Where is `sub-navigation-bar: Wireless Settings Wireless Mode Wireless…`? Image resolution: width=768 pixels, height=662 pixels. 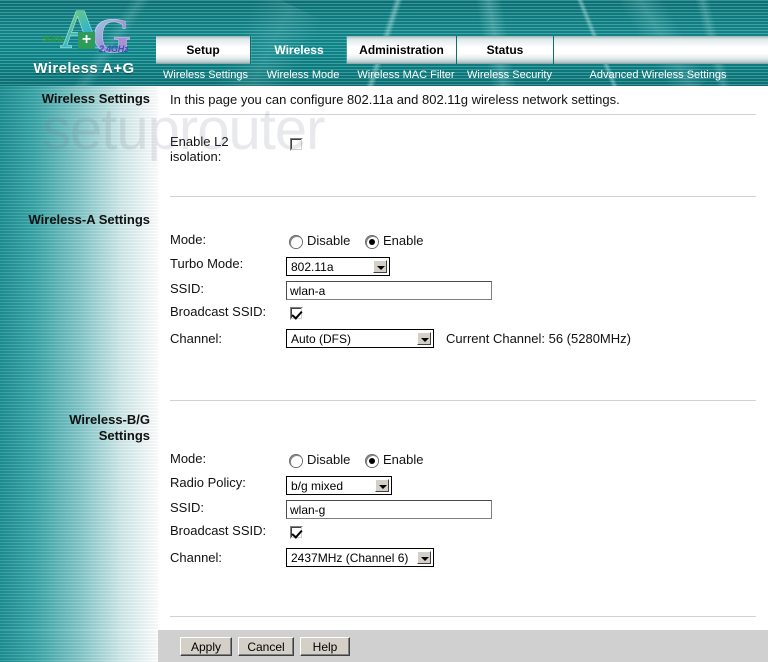
sub-navigation-bar: Wireless Settings Wireless Mode Wireless… is located at coordinates (462, 75).